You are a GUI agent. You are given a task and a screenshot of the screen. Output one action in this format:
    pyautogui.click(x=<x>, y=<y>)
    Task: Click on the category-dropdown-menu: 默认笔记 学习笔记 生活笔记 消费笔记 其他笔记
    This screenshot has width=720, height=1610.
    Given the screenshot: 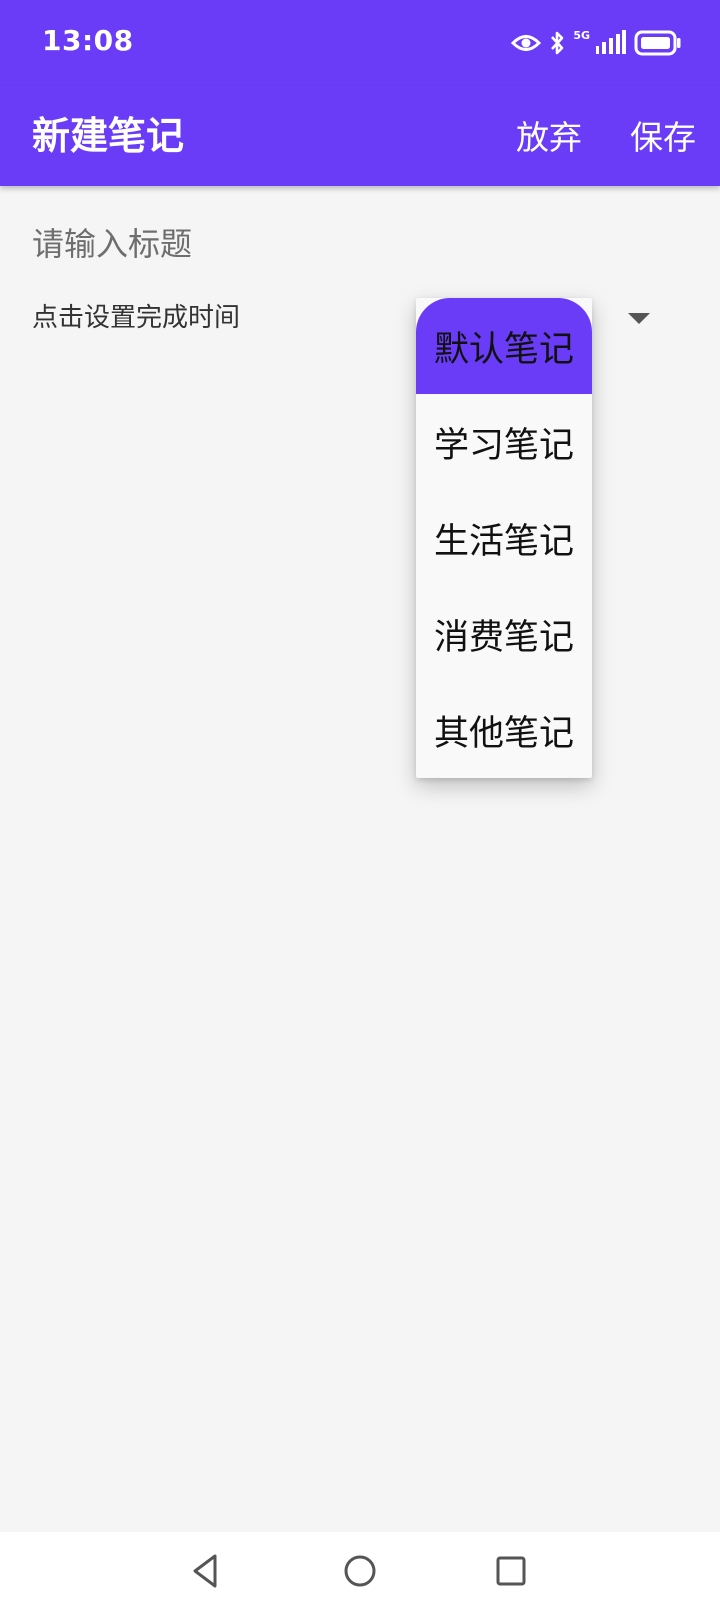 What is the action you would take?
    pyautogui.click(x=504, y=538)
    